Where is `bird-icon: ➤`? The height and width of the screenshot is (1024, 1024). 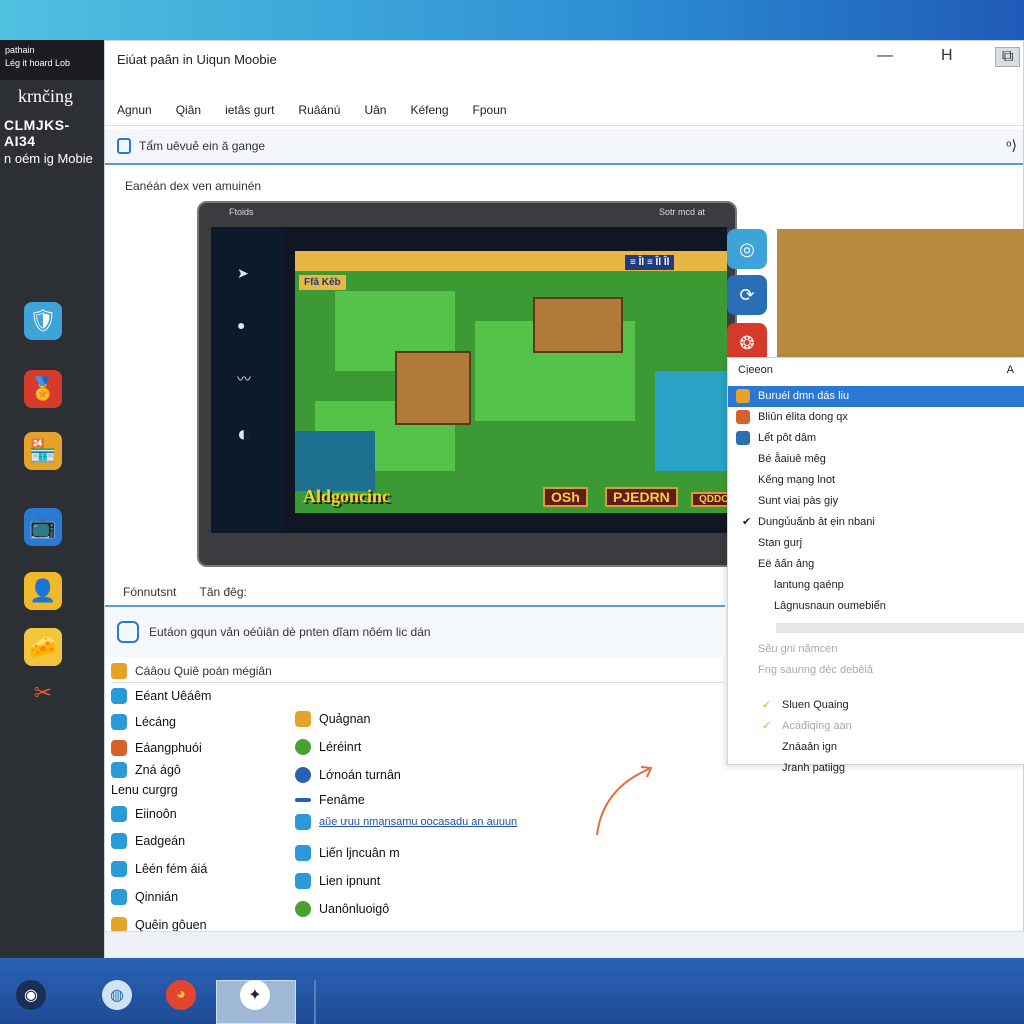
bird-icon: ➤ is located at coordinates (246, 273).